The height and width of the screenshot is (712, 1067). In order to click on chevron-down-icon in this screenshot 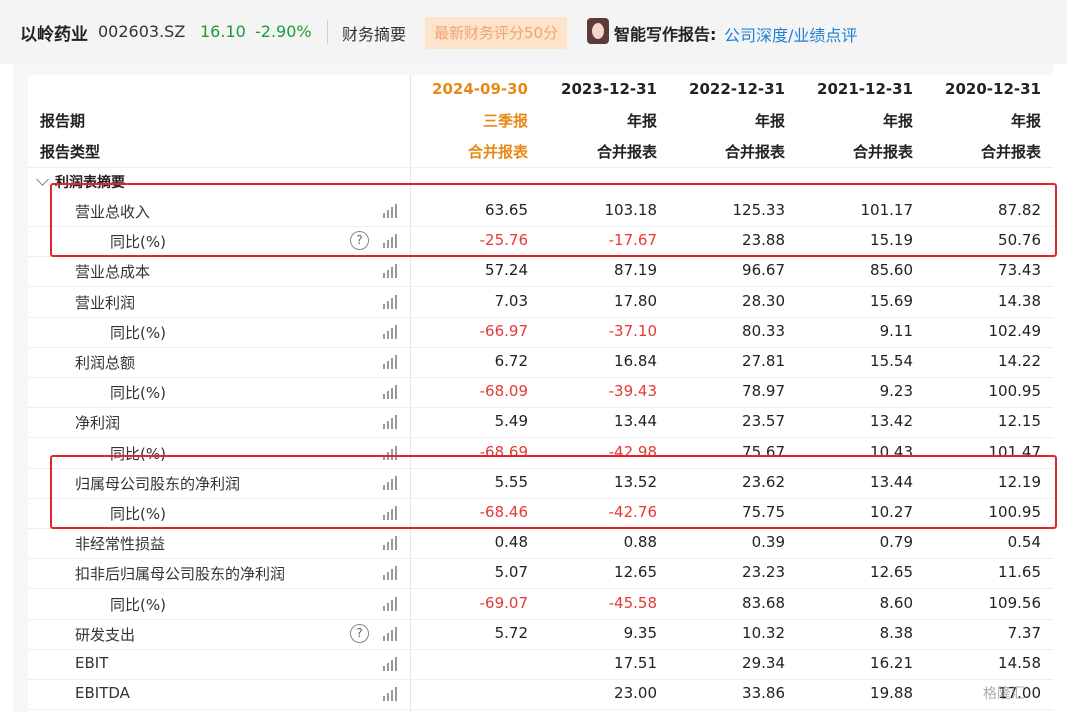, I will do `click(42, 179)`.